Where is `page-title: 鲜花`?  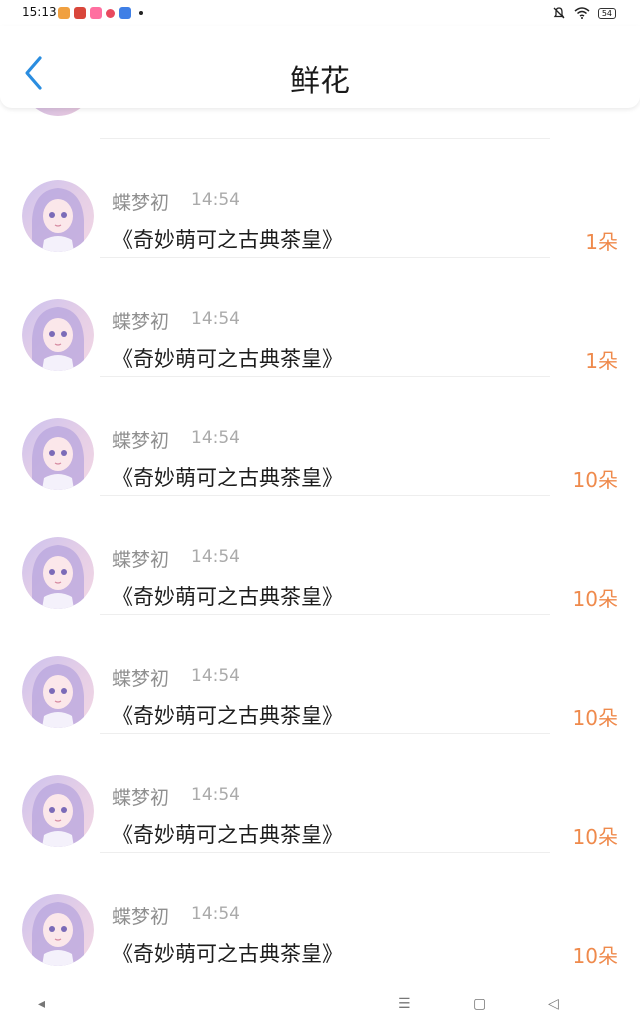 page-title: 鲜花 is located at coordinates (320, 81).